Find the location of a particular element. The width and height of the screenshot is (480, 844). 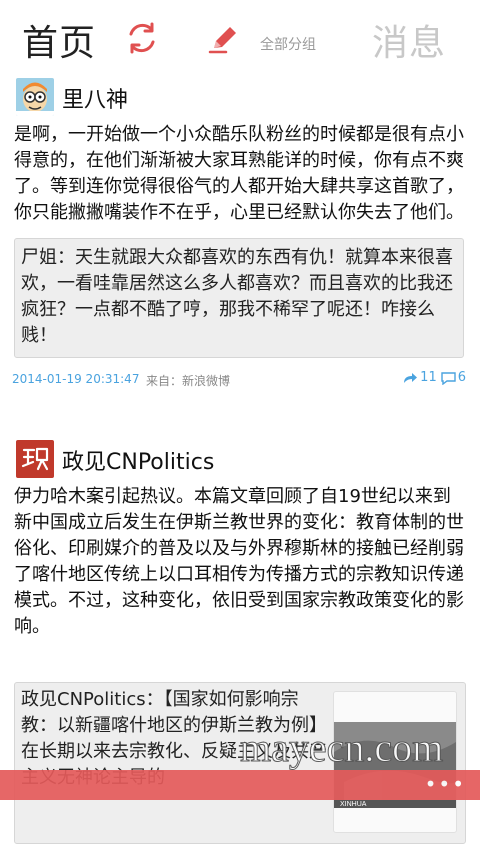

comment-icon is located at coordinates (448, 378).